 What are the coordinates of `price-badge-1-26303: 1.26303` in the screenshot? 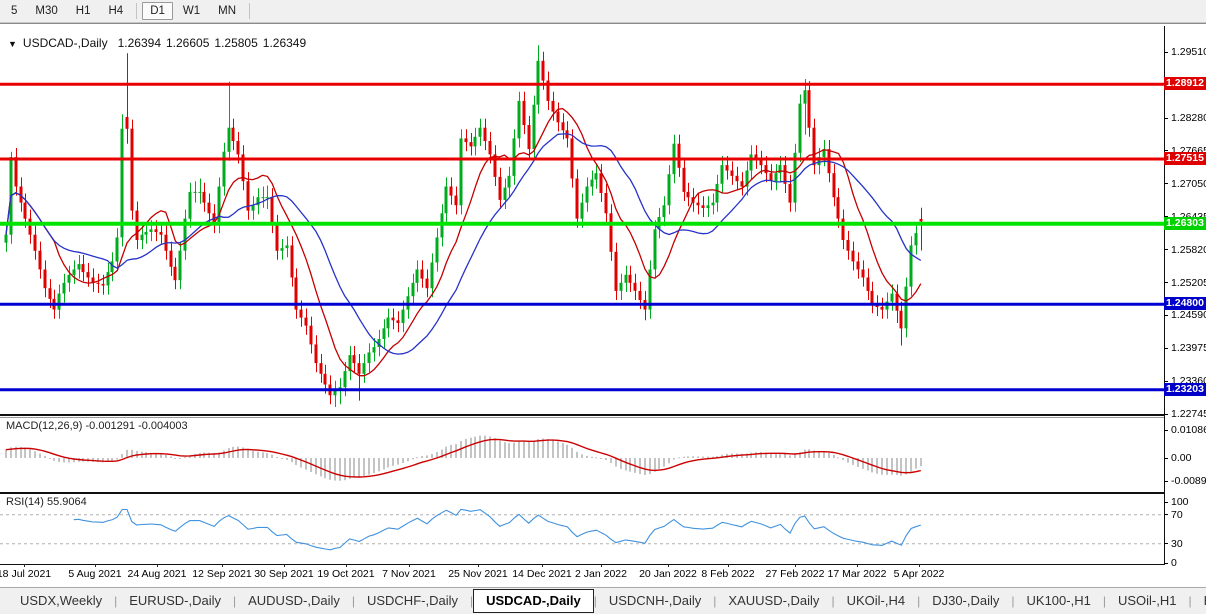 It's located at (1185, 223).